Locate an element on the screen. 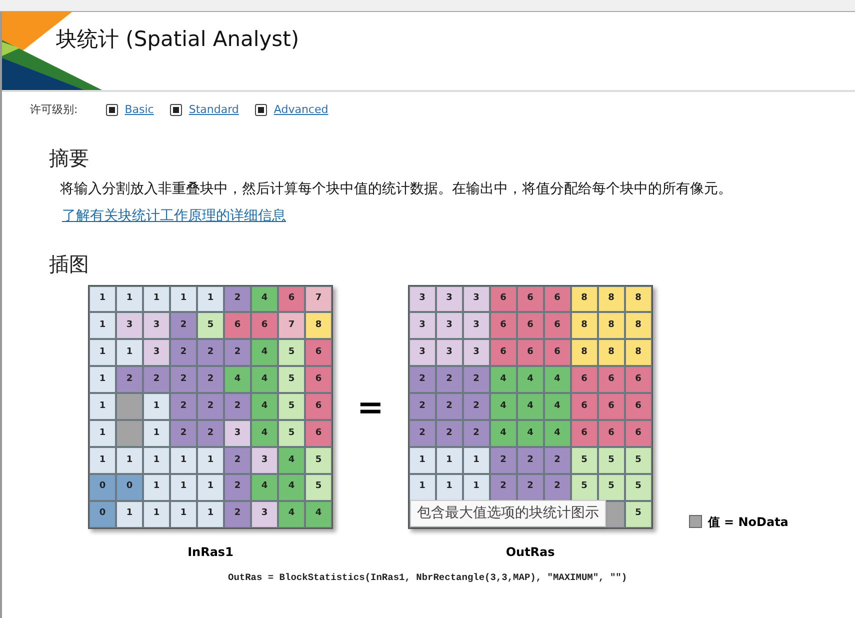 Image resolution: width=855 pixels, height=618 pixels. license-link: Advanced is located at coordinates (301, 110).